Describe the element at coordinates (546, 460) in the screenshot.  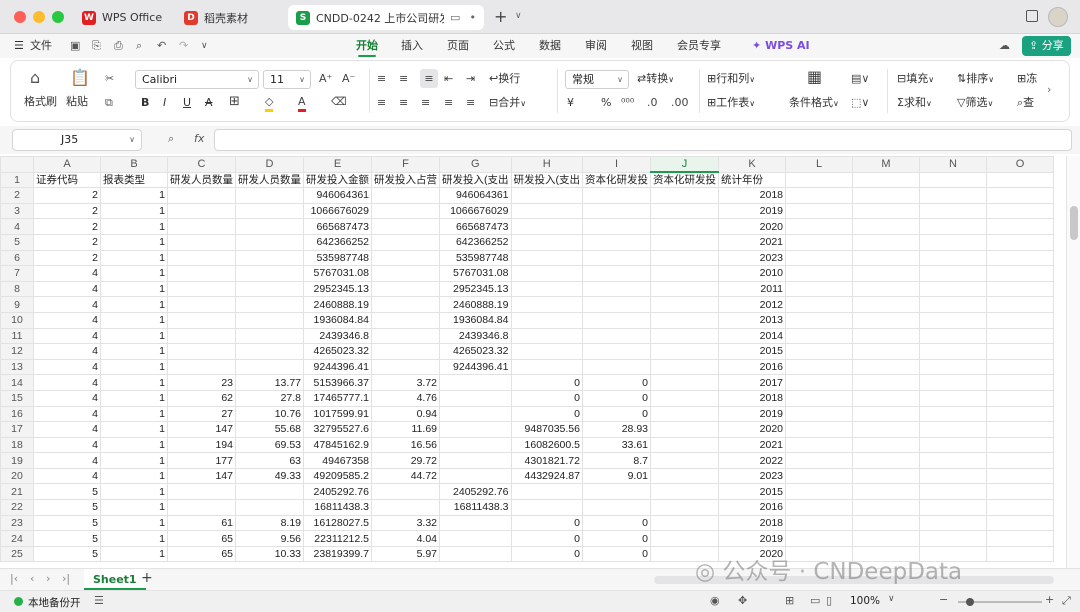
I see `cell: 4301821.72` at that location.